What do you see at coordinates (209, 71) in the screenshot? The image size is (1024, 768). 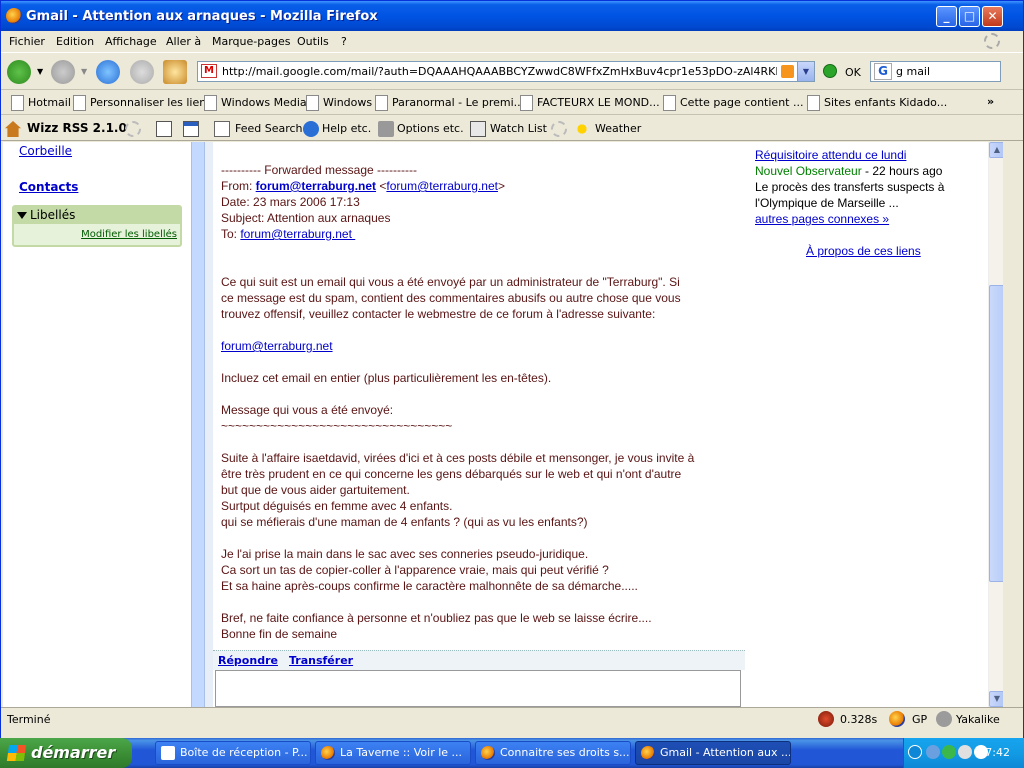 I see `gmail-favicon-icon: M` at bounding box center [209, 71].